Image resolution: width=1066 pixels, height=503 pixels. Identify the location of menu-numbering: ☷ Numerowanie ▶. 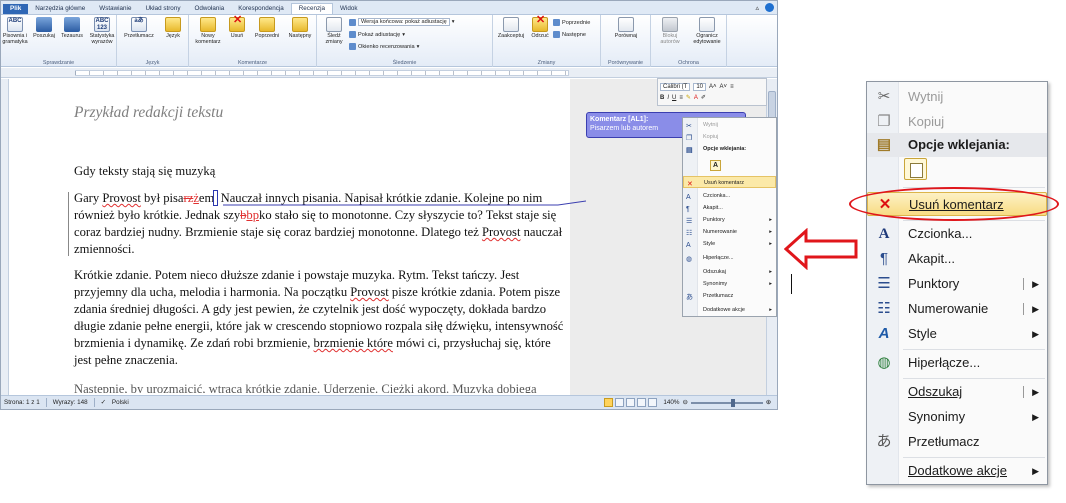
(957, 309).